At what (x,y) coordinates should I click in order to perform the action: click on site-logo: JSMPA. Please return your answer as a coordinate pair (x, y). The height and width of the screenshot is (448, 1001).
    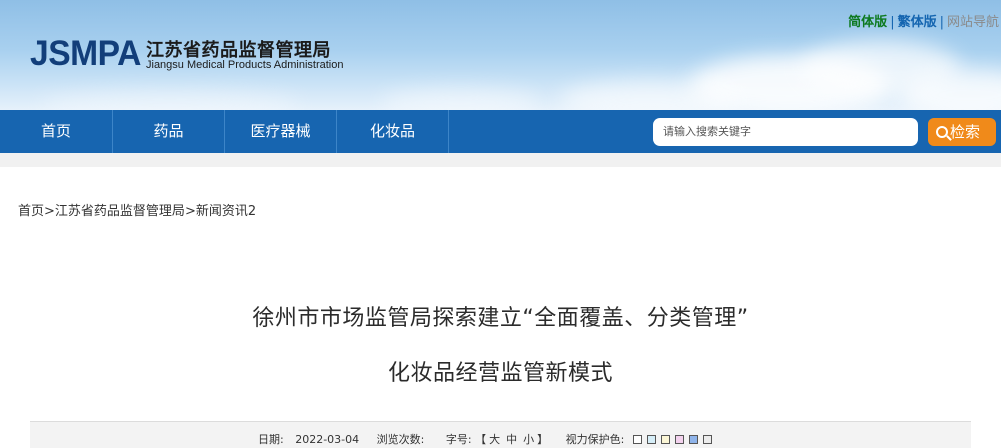
    Looking at the image, I should click on (85, 54).